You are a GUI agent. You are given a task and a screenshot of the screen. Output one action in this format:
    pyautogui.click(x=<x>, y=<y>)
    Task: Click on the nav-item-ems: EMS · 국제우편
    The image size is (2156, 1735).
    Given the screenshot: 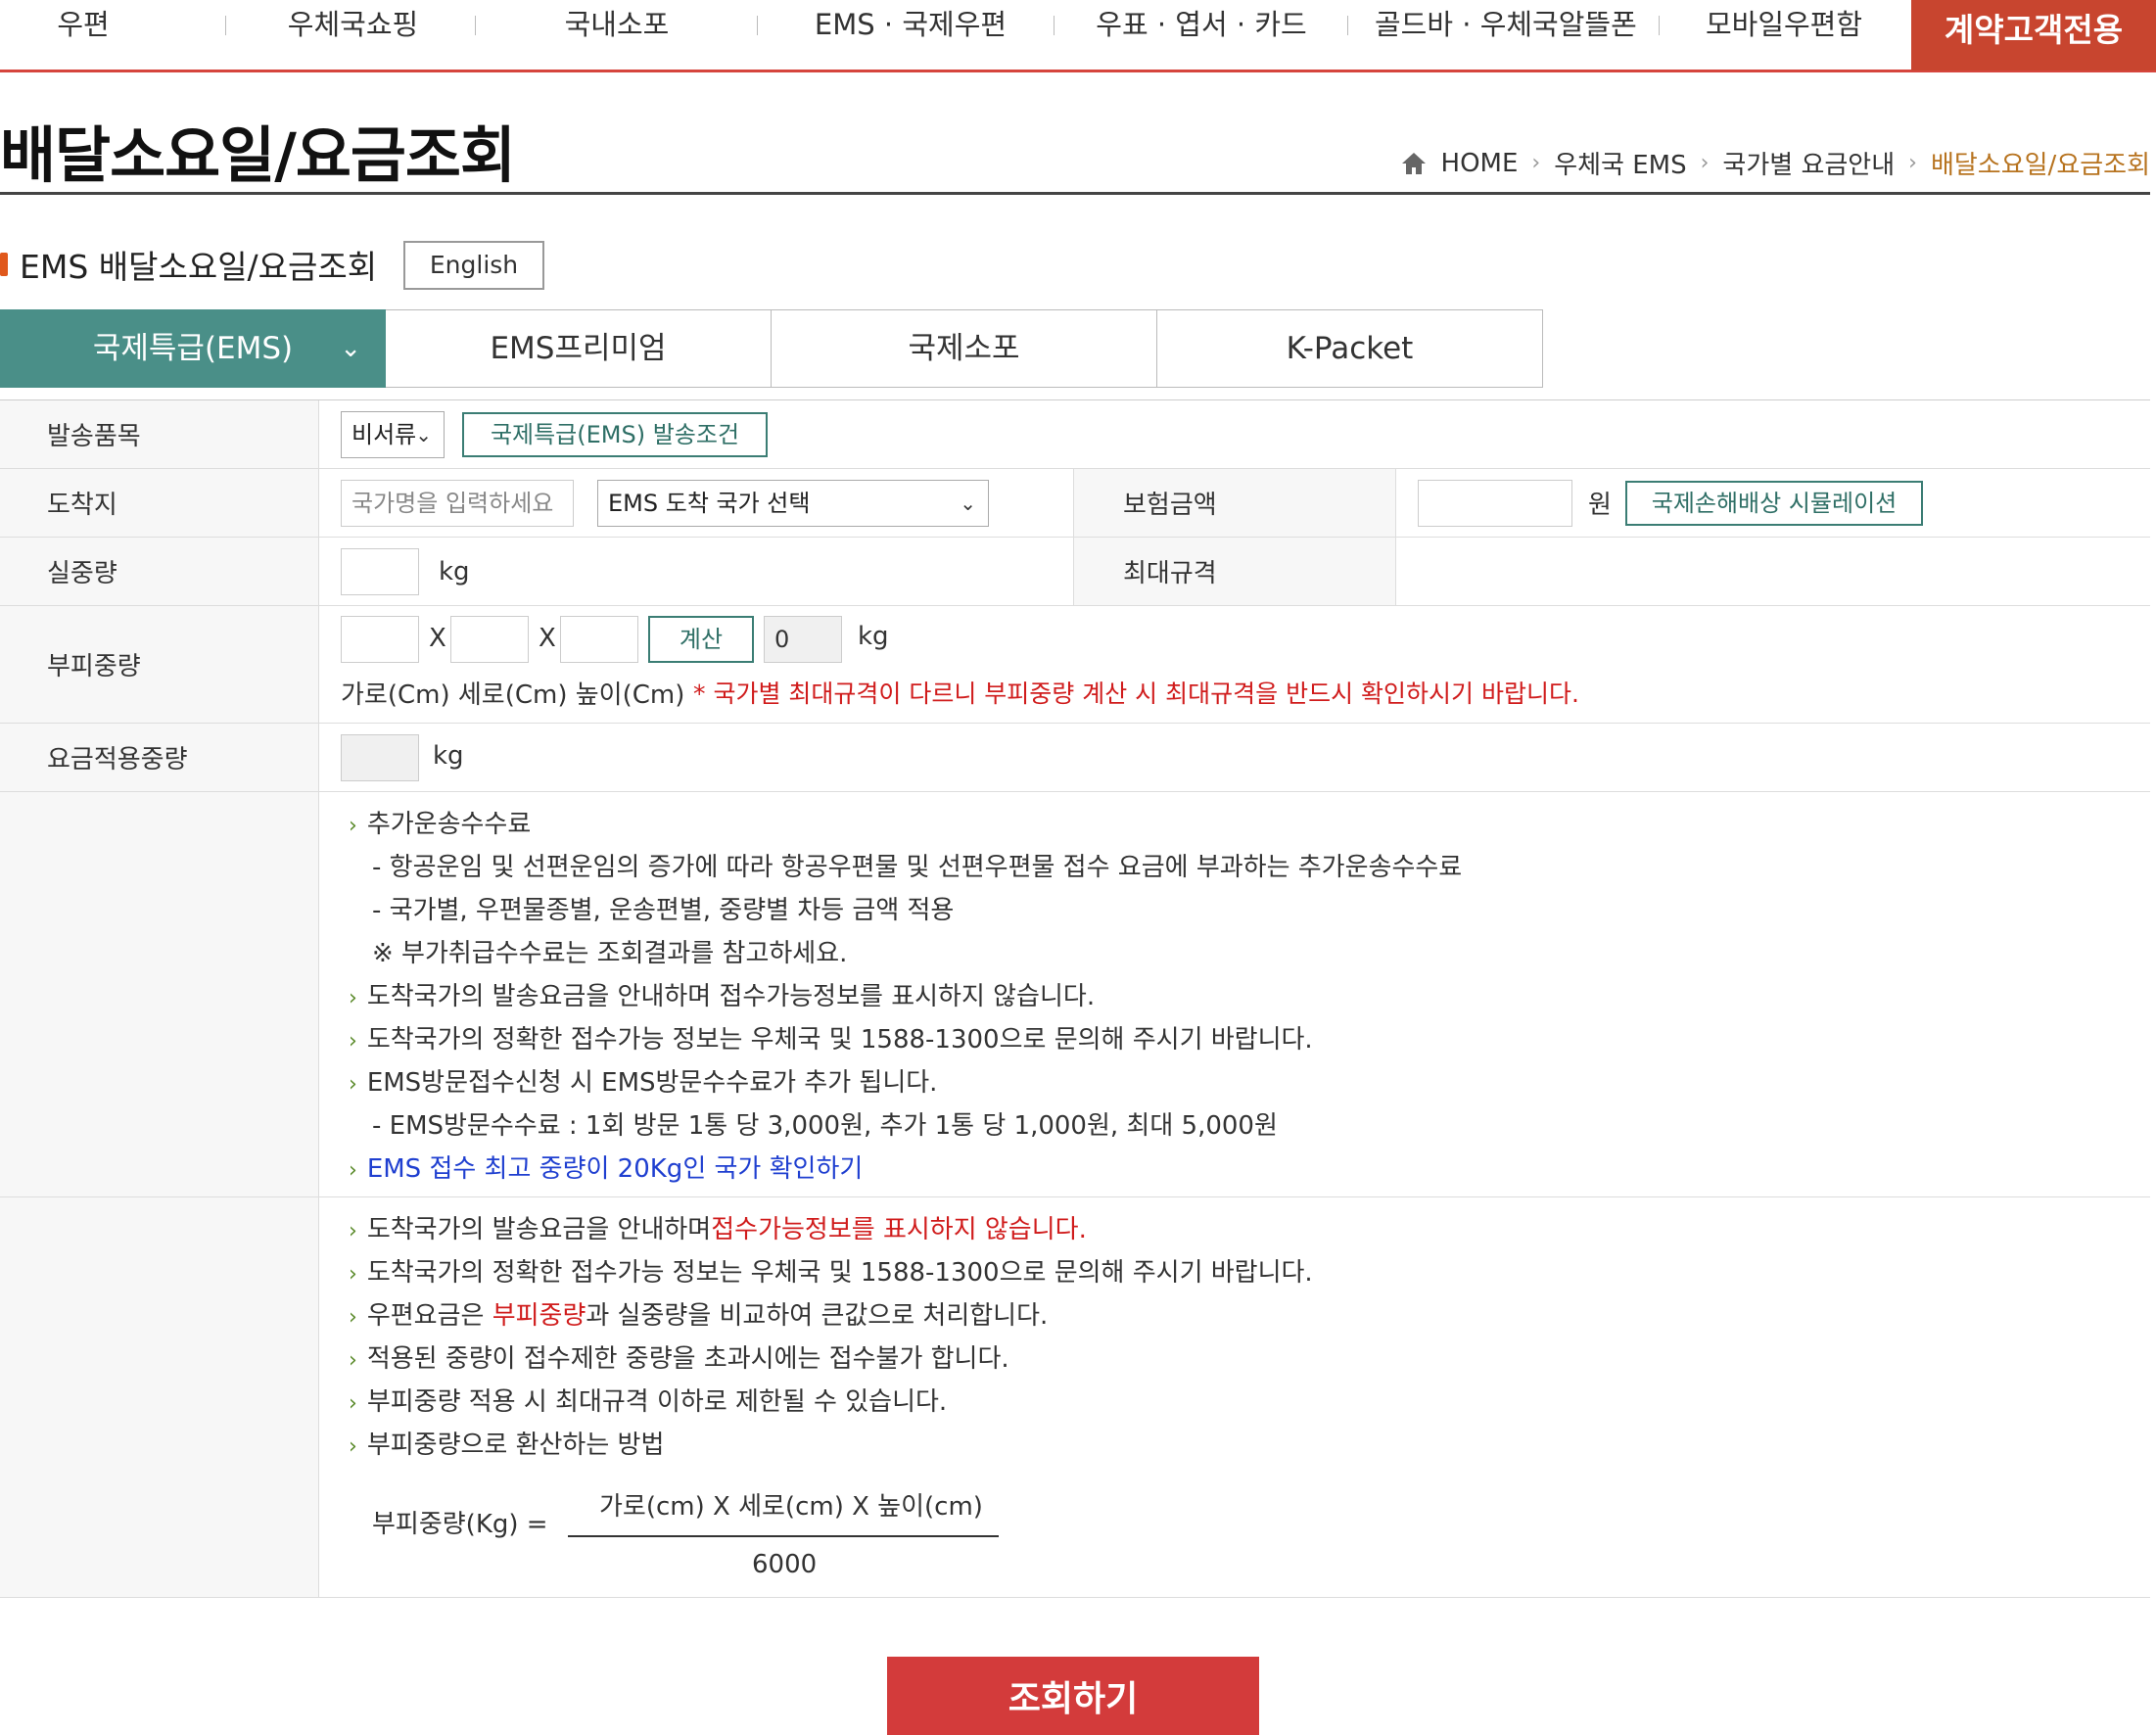 What is the action you would take?
    pyautogui.click(x=910, y=24)
    